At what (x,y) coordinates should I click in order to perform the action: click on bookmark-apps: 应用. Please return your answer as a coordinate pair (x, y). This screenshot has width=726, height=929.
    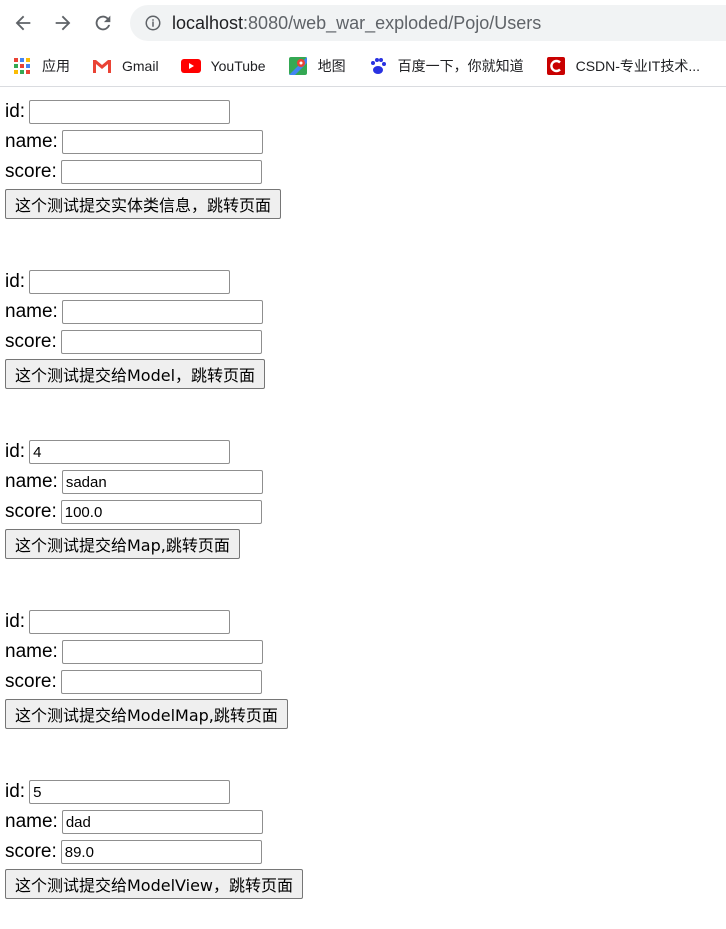
    Looking at the image, I should click on (41, 66).